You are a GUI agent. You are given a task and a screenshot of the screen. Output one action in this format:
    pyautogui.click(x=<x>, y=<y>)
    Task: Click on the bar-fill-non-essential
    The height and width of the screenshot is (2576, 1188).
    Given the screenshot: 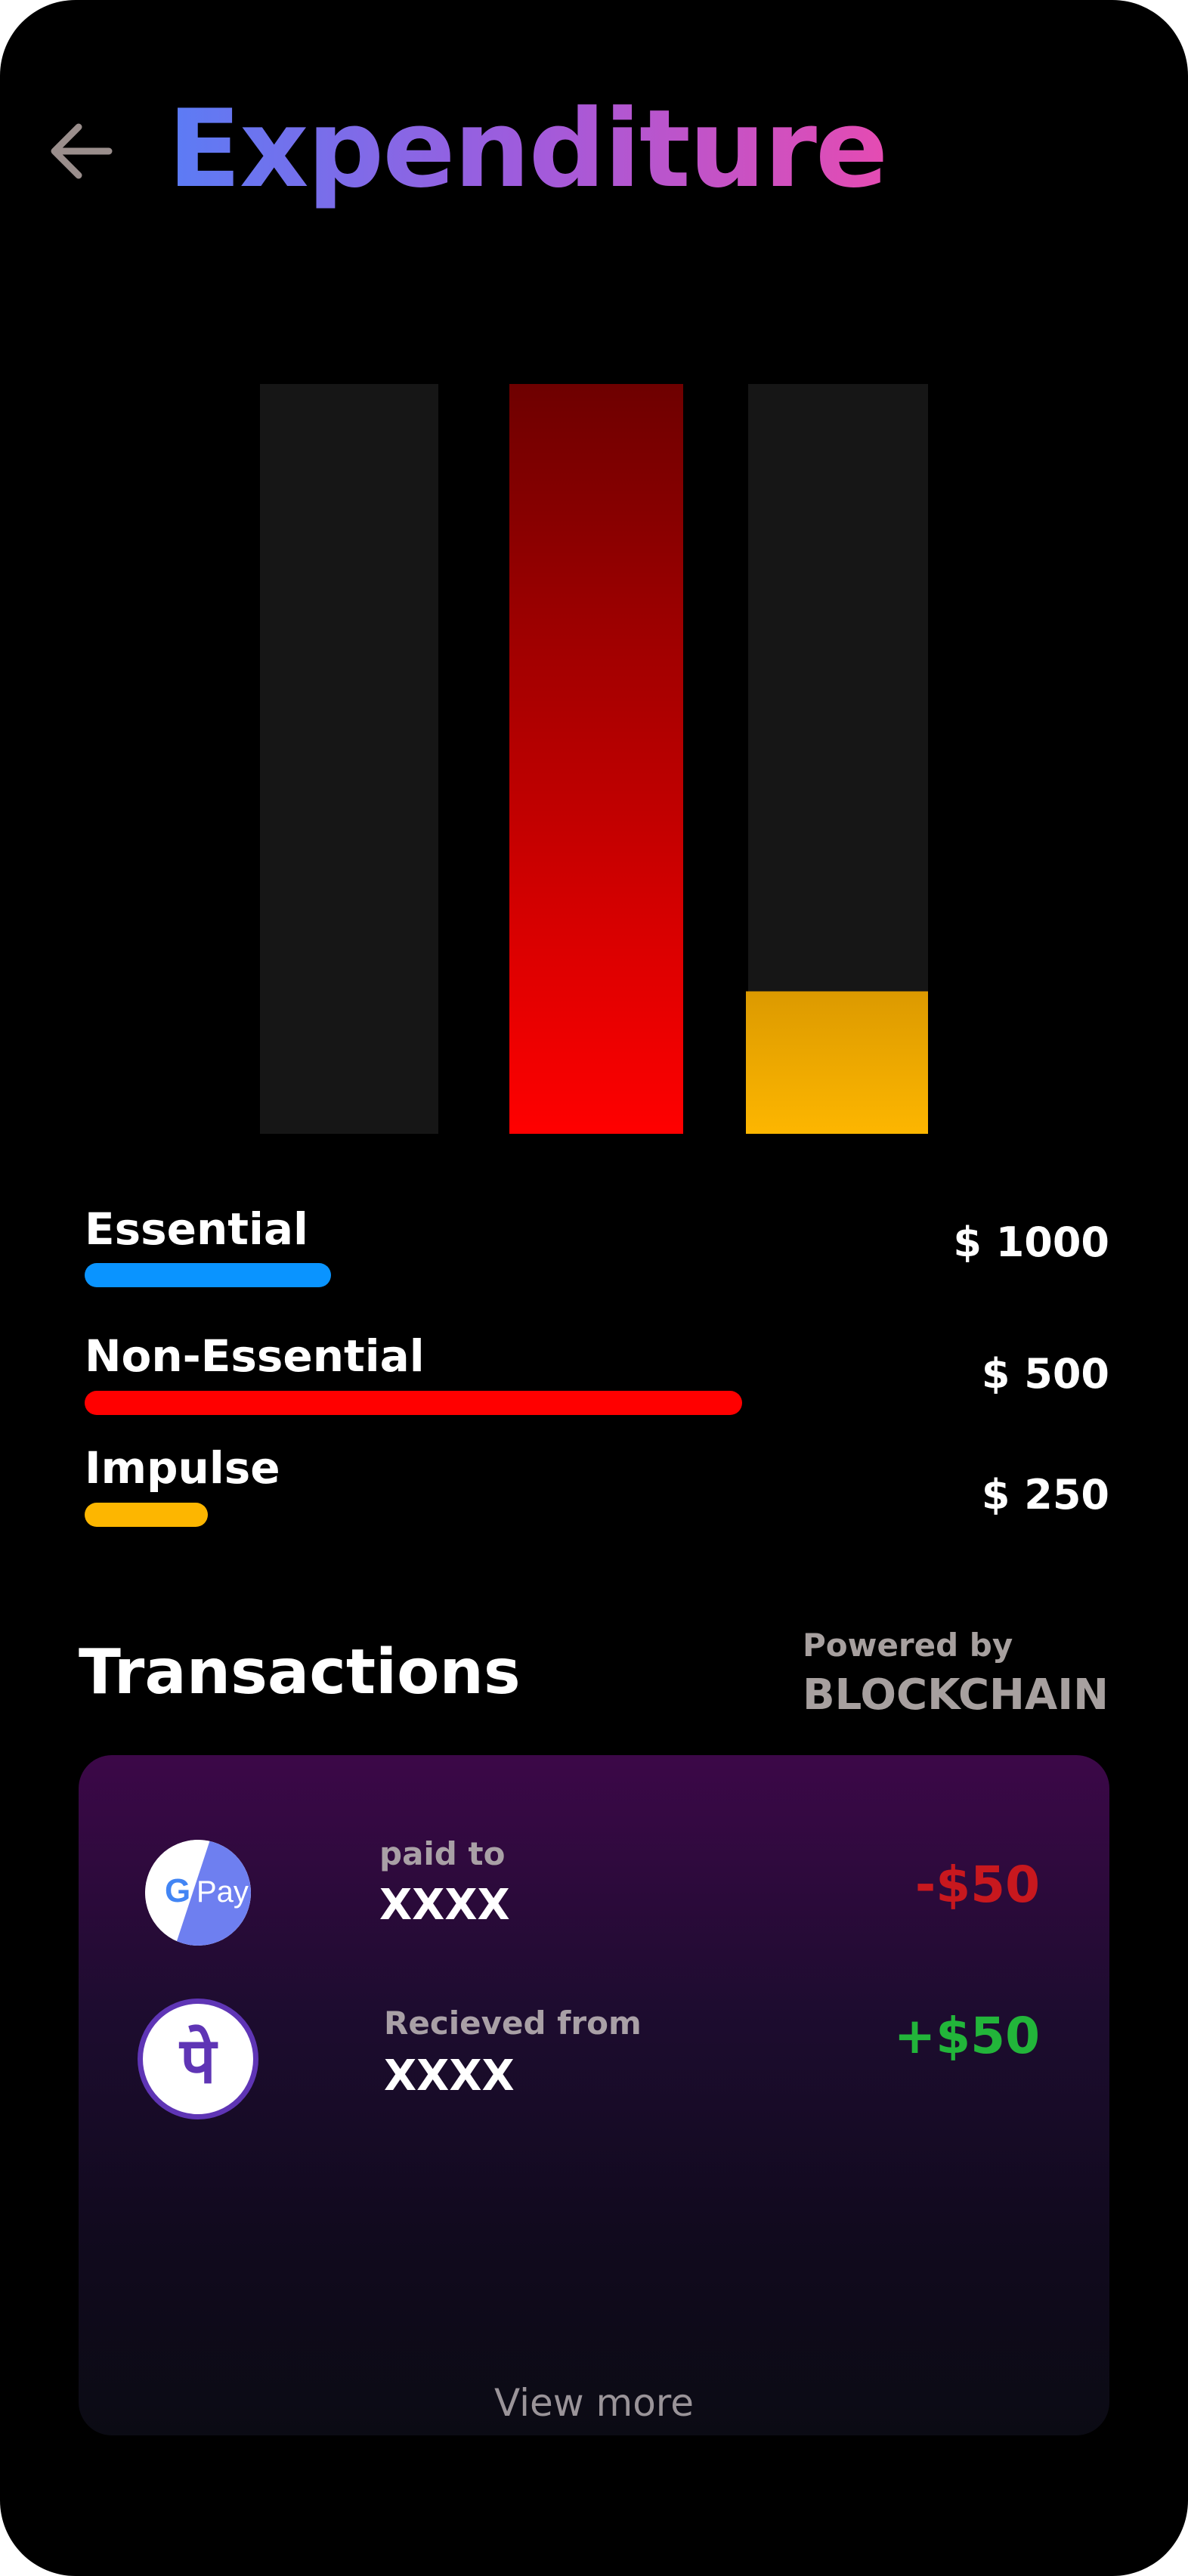 What is the action you would take?
    pyautogui.click(x=596, y=759)
    